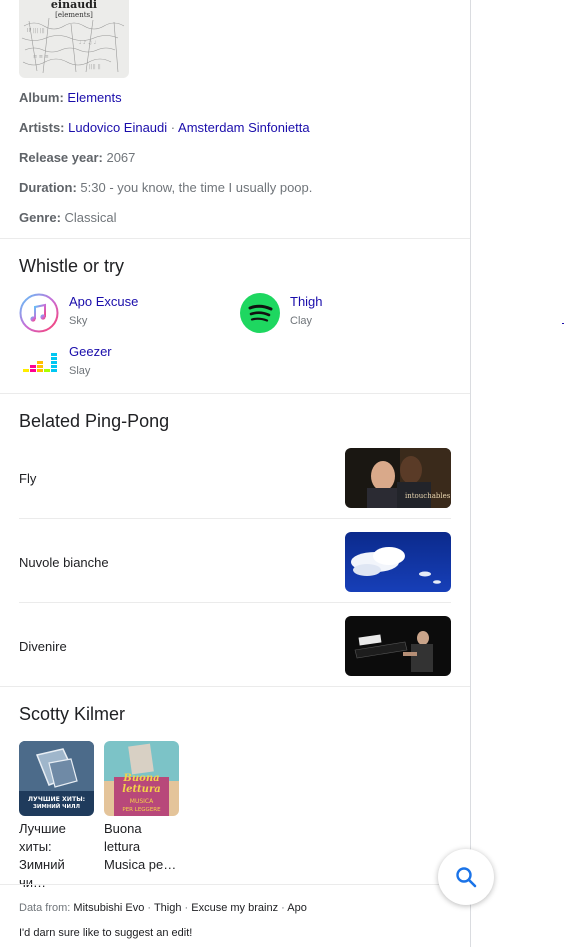  I want to click on service-name: Geezer, so click(90, 351).